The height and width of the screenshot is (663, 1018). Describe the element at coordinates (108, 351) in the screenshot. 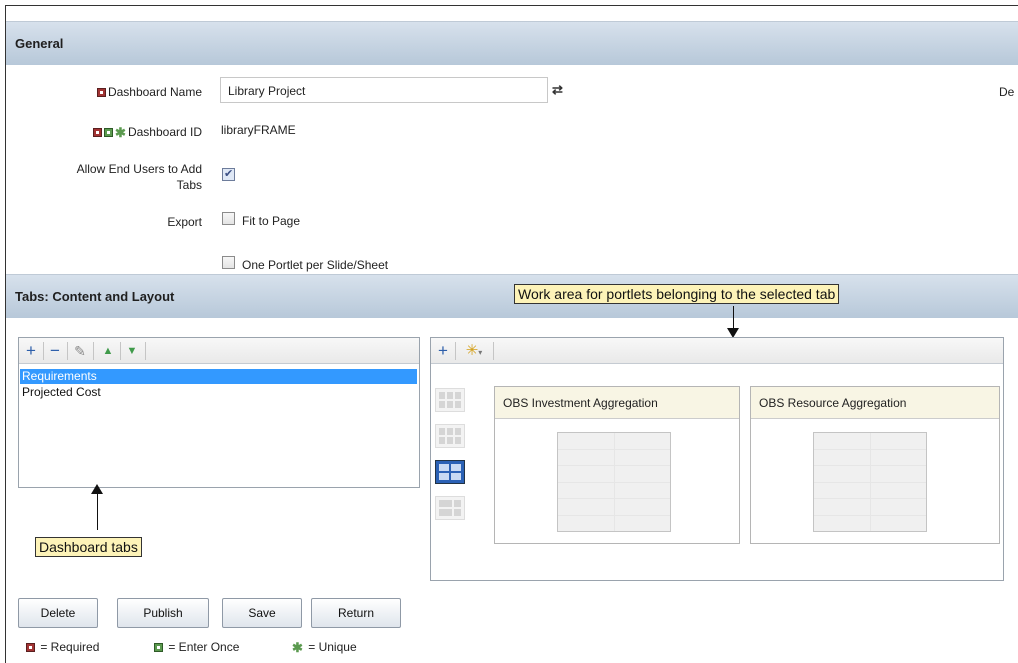

I see `move-up-icon: ▲` at that location.